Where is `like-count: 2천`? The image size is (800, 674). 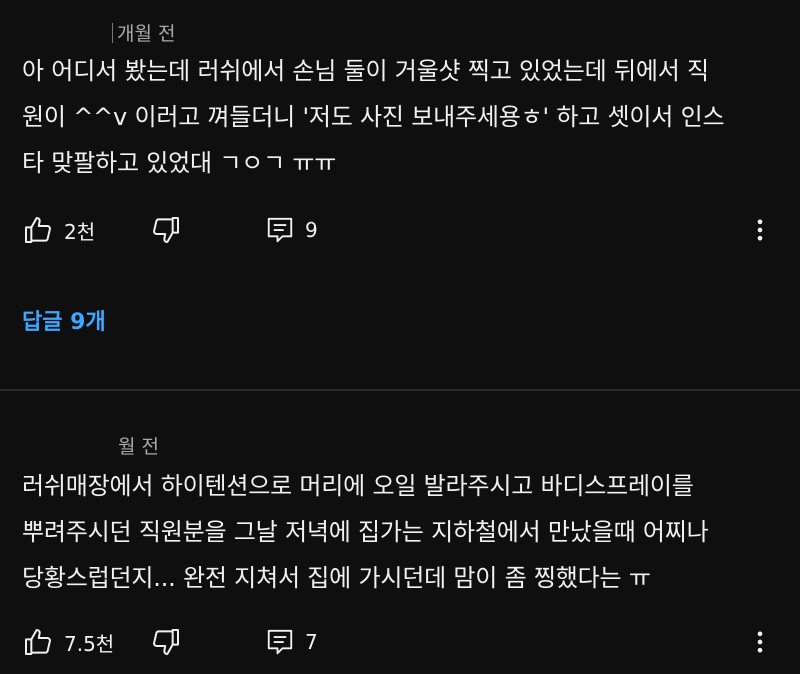 like-count: 2천 is located at coordinates (80, 231).